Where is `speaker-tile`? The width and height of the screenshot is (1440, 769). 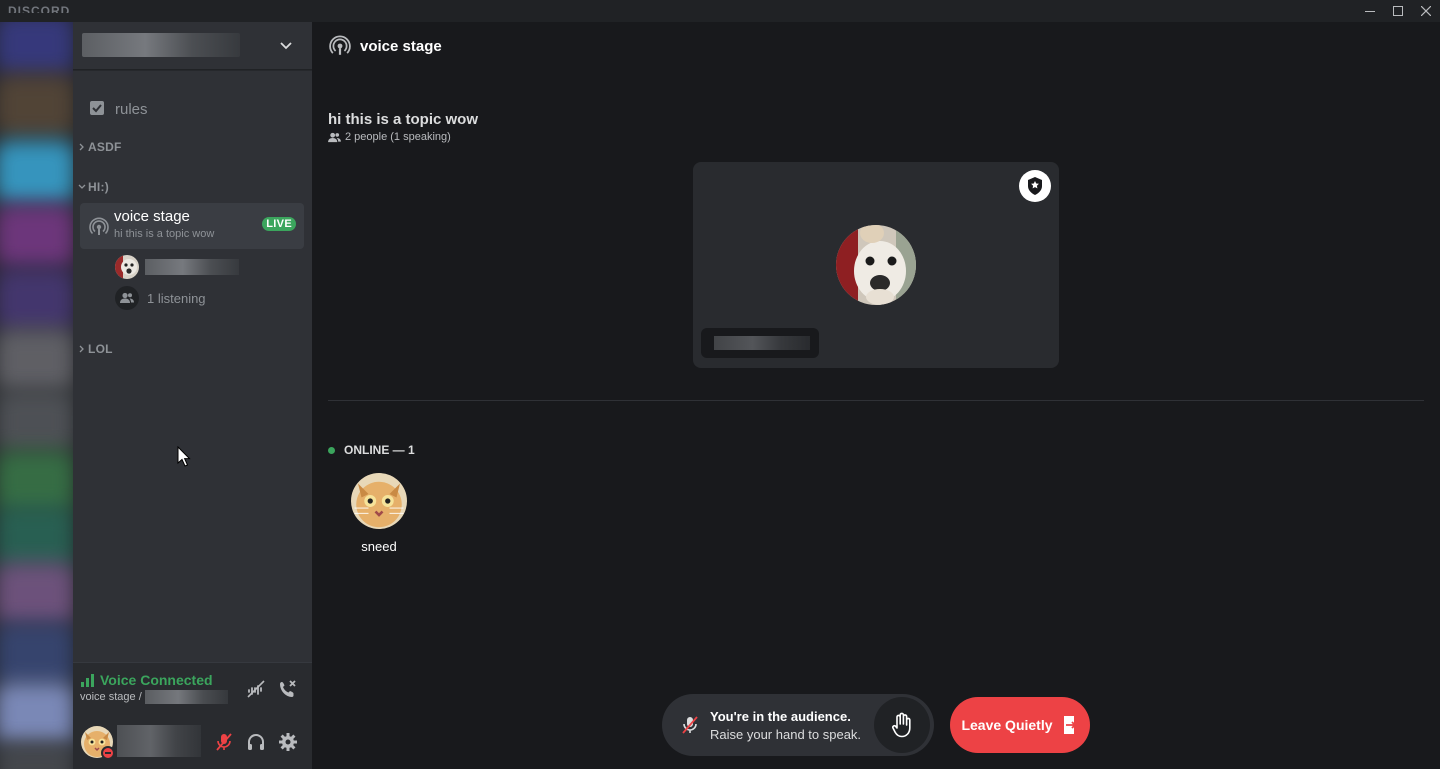
speaker-tile is located at coordinates (876, 265).